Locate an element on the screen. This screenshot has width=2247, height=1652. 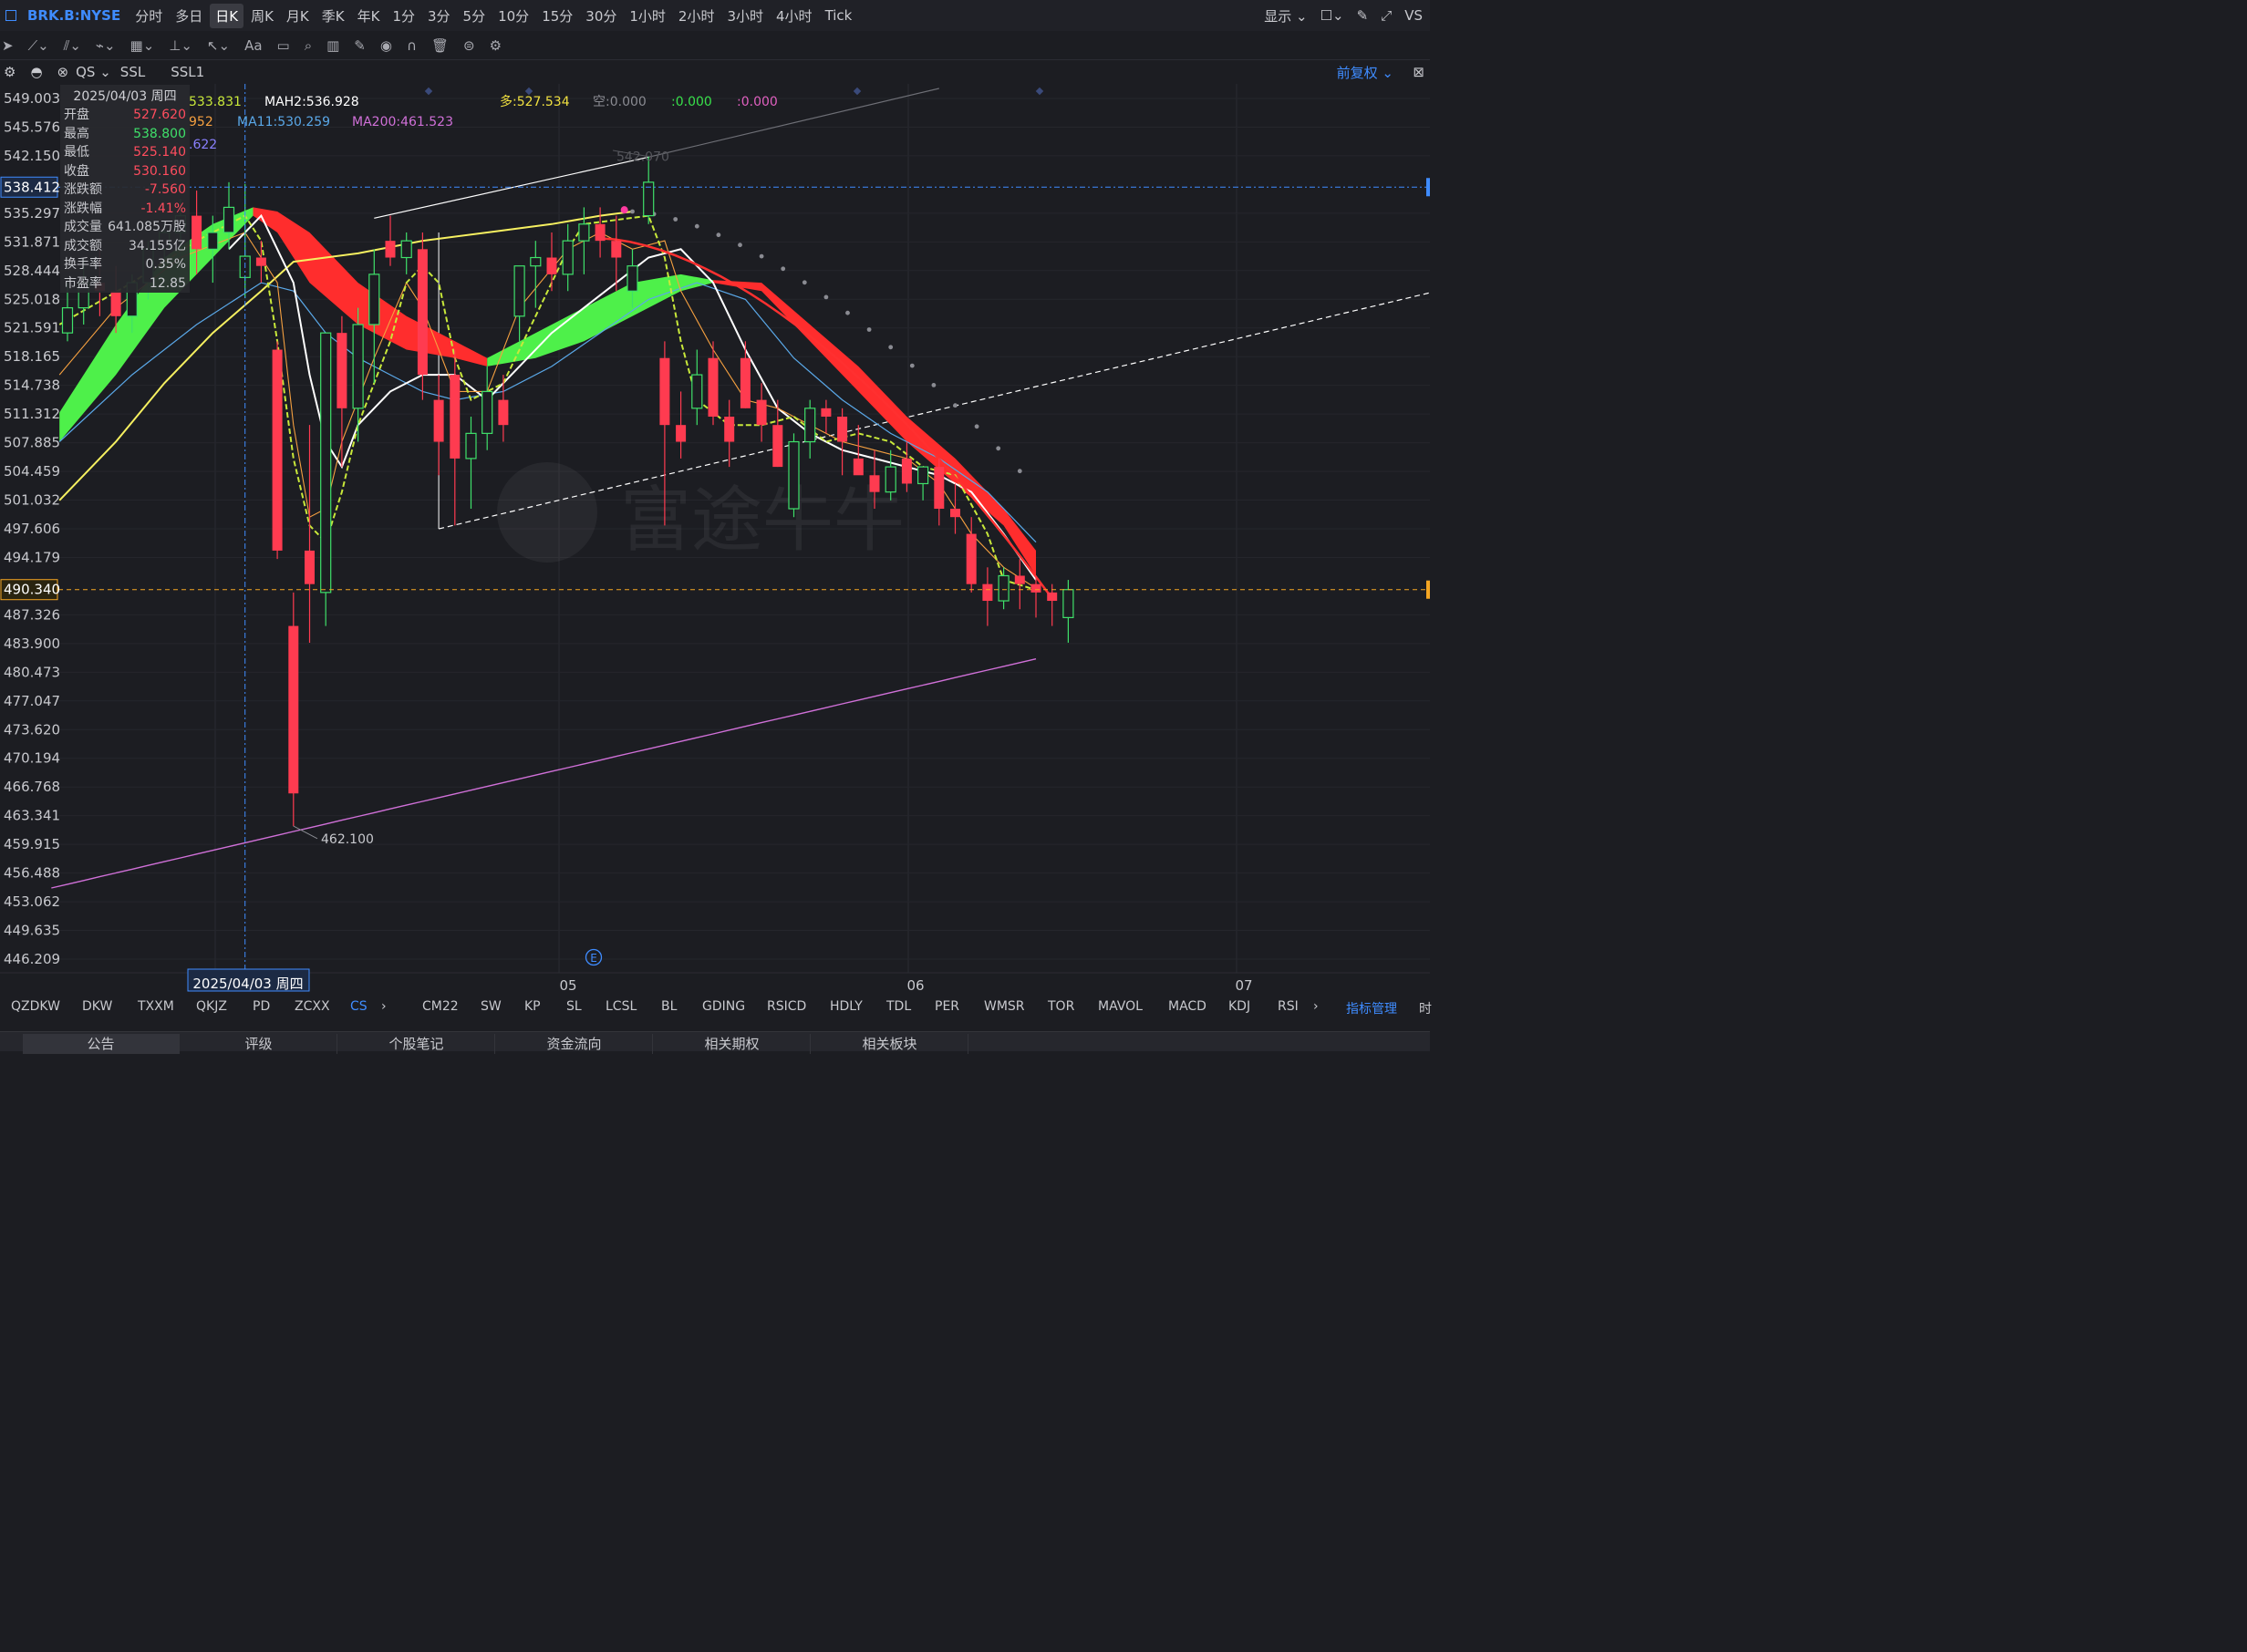
bottom-tab: 评级 is located at coordinates (259, 1044).